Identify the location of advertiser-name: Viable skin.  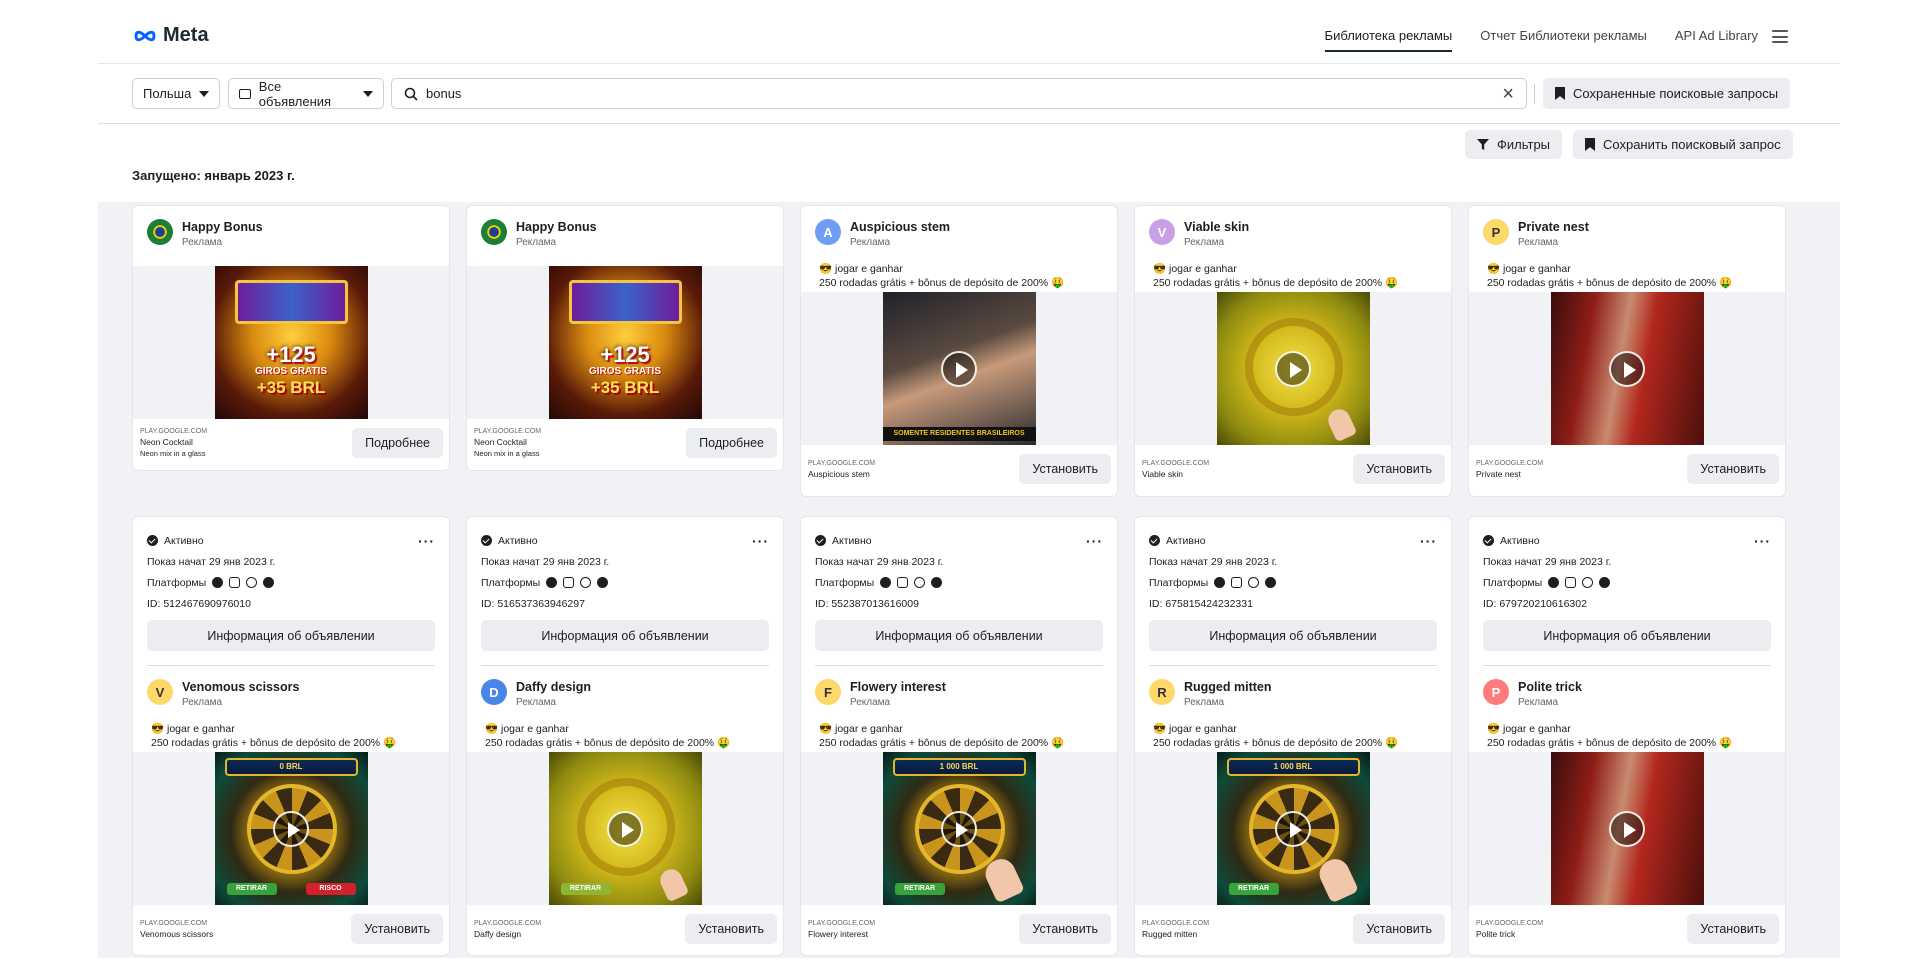
(1216, 227).